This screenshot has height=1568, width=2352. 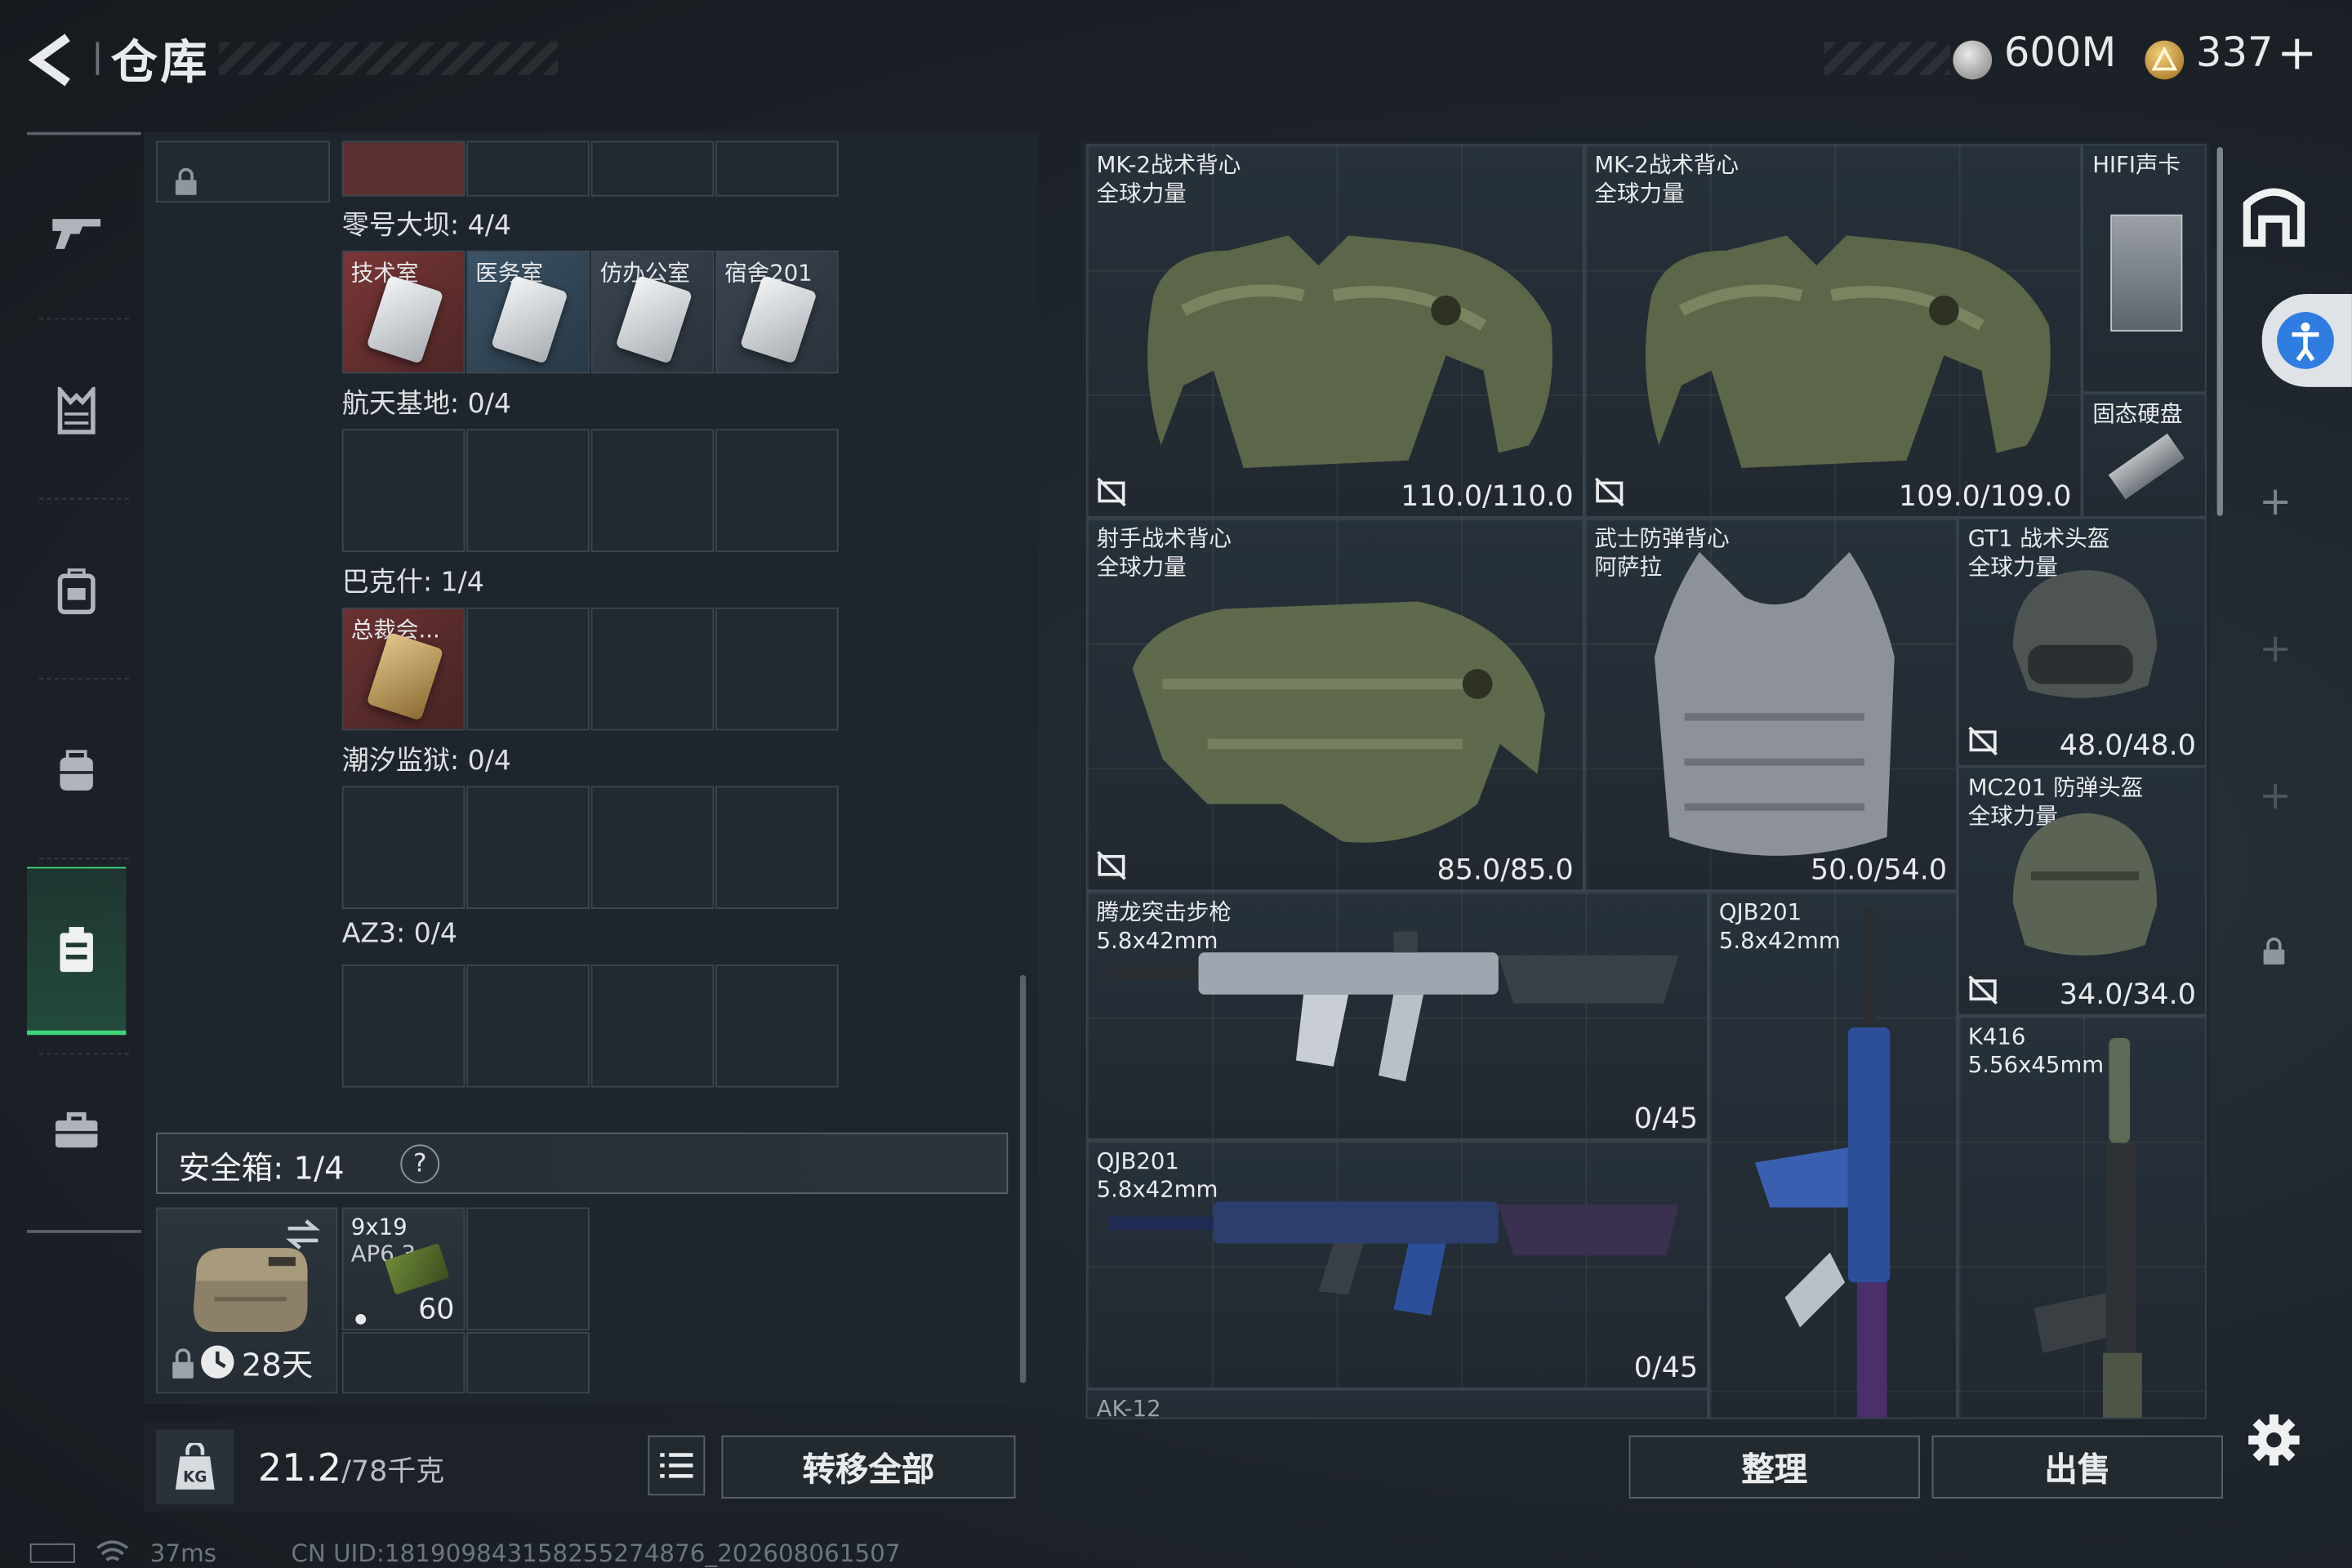 What do you see at coordinates (2082, 642) in the screenshot?
I see `stash-item-helmet: GT1 战术头盔 全球力量 48.0/48.0` at bounding box center [2082, 642].